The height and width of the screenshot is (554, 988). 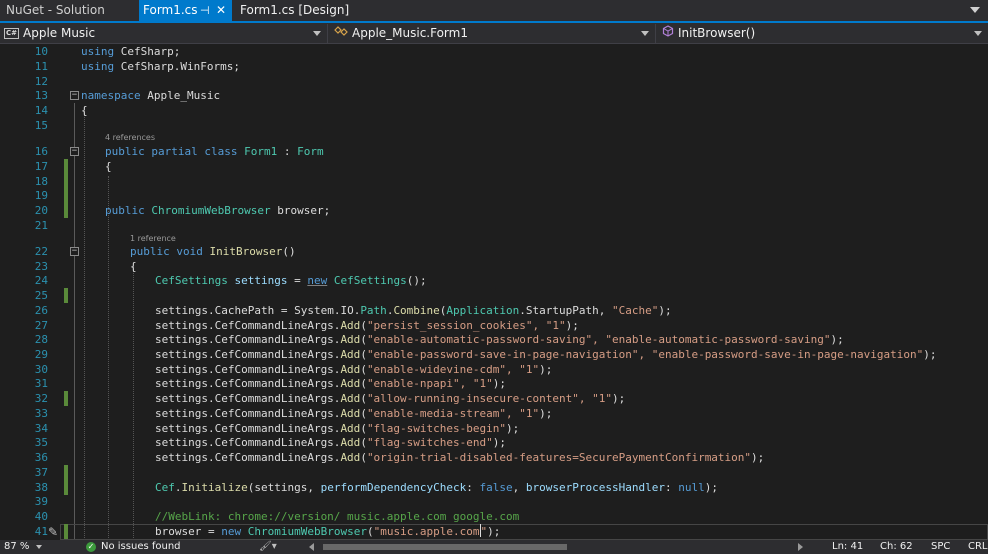 I want to click on line-number: 16, so click(x=41, y=151).